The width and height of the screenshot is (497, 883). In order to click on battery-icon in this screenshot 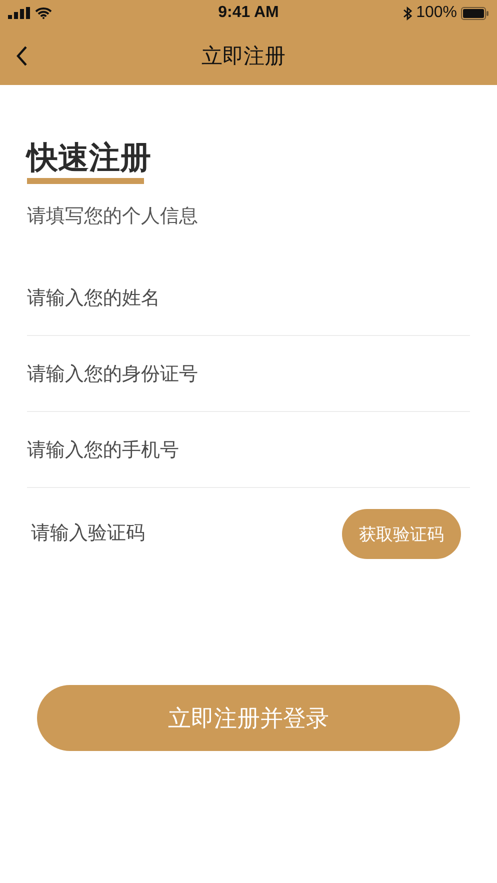, I will do `click(475, 13)`.